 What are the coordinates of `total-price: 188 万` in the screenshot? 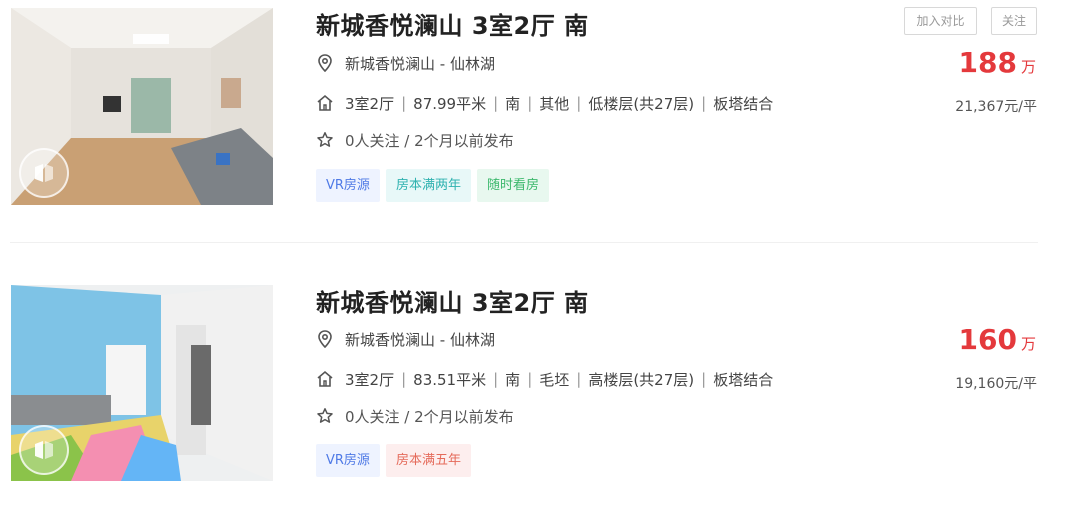 It's located at (997, 62).